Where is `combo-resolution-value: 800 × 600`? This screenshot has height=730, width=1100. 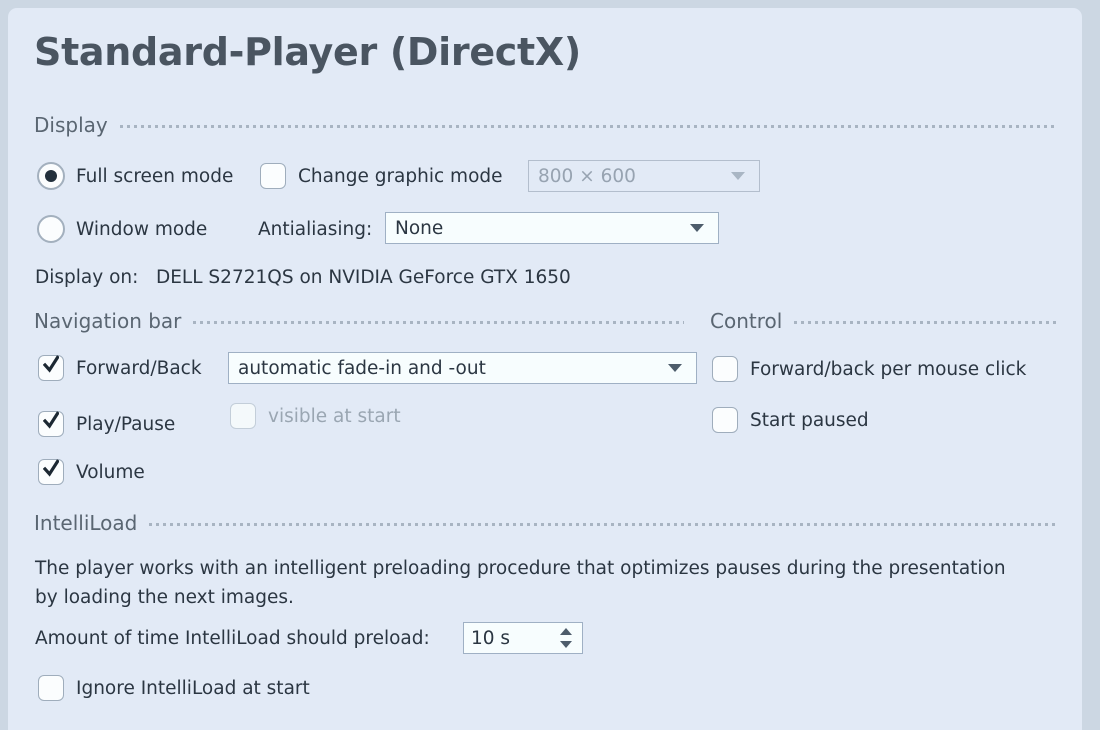 combo-resolution-value: 800 × 600 is located at coordinates (587, 176).